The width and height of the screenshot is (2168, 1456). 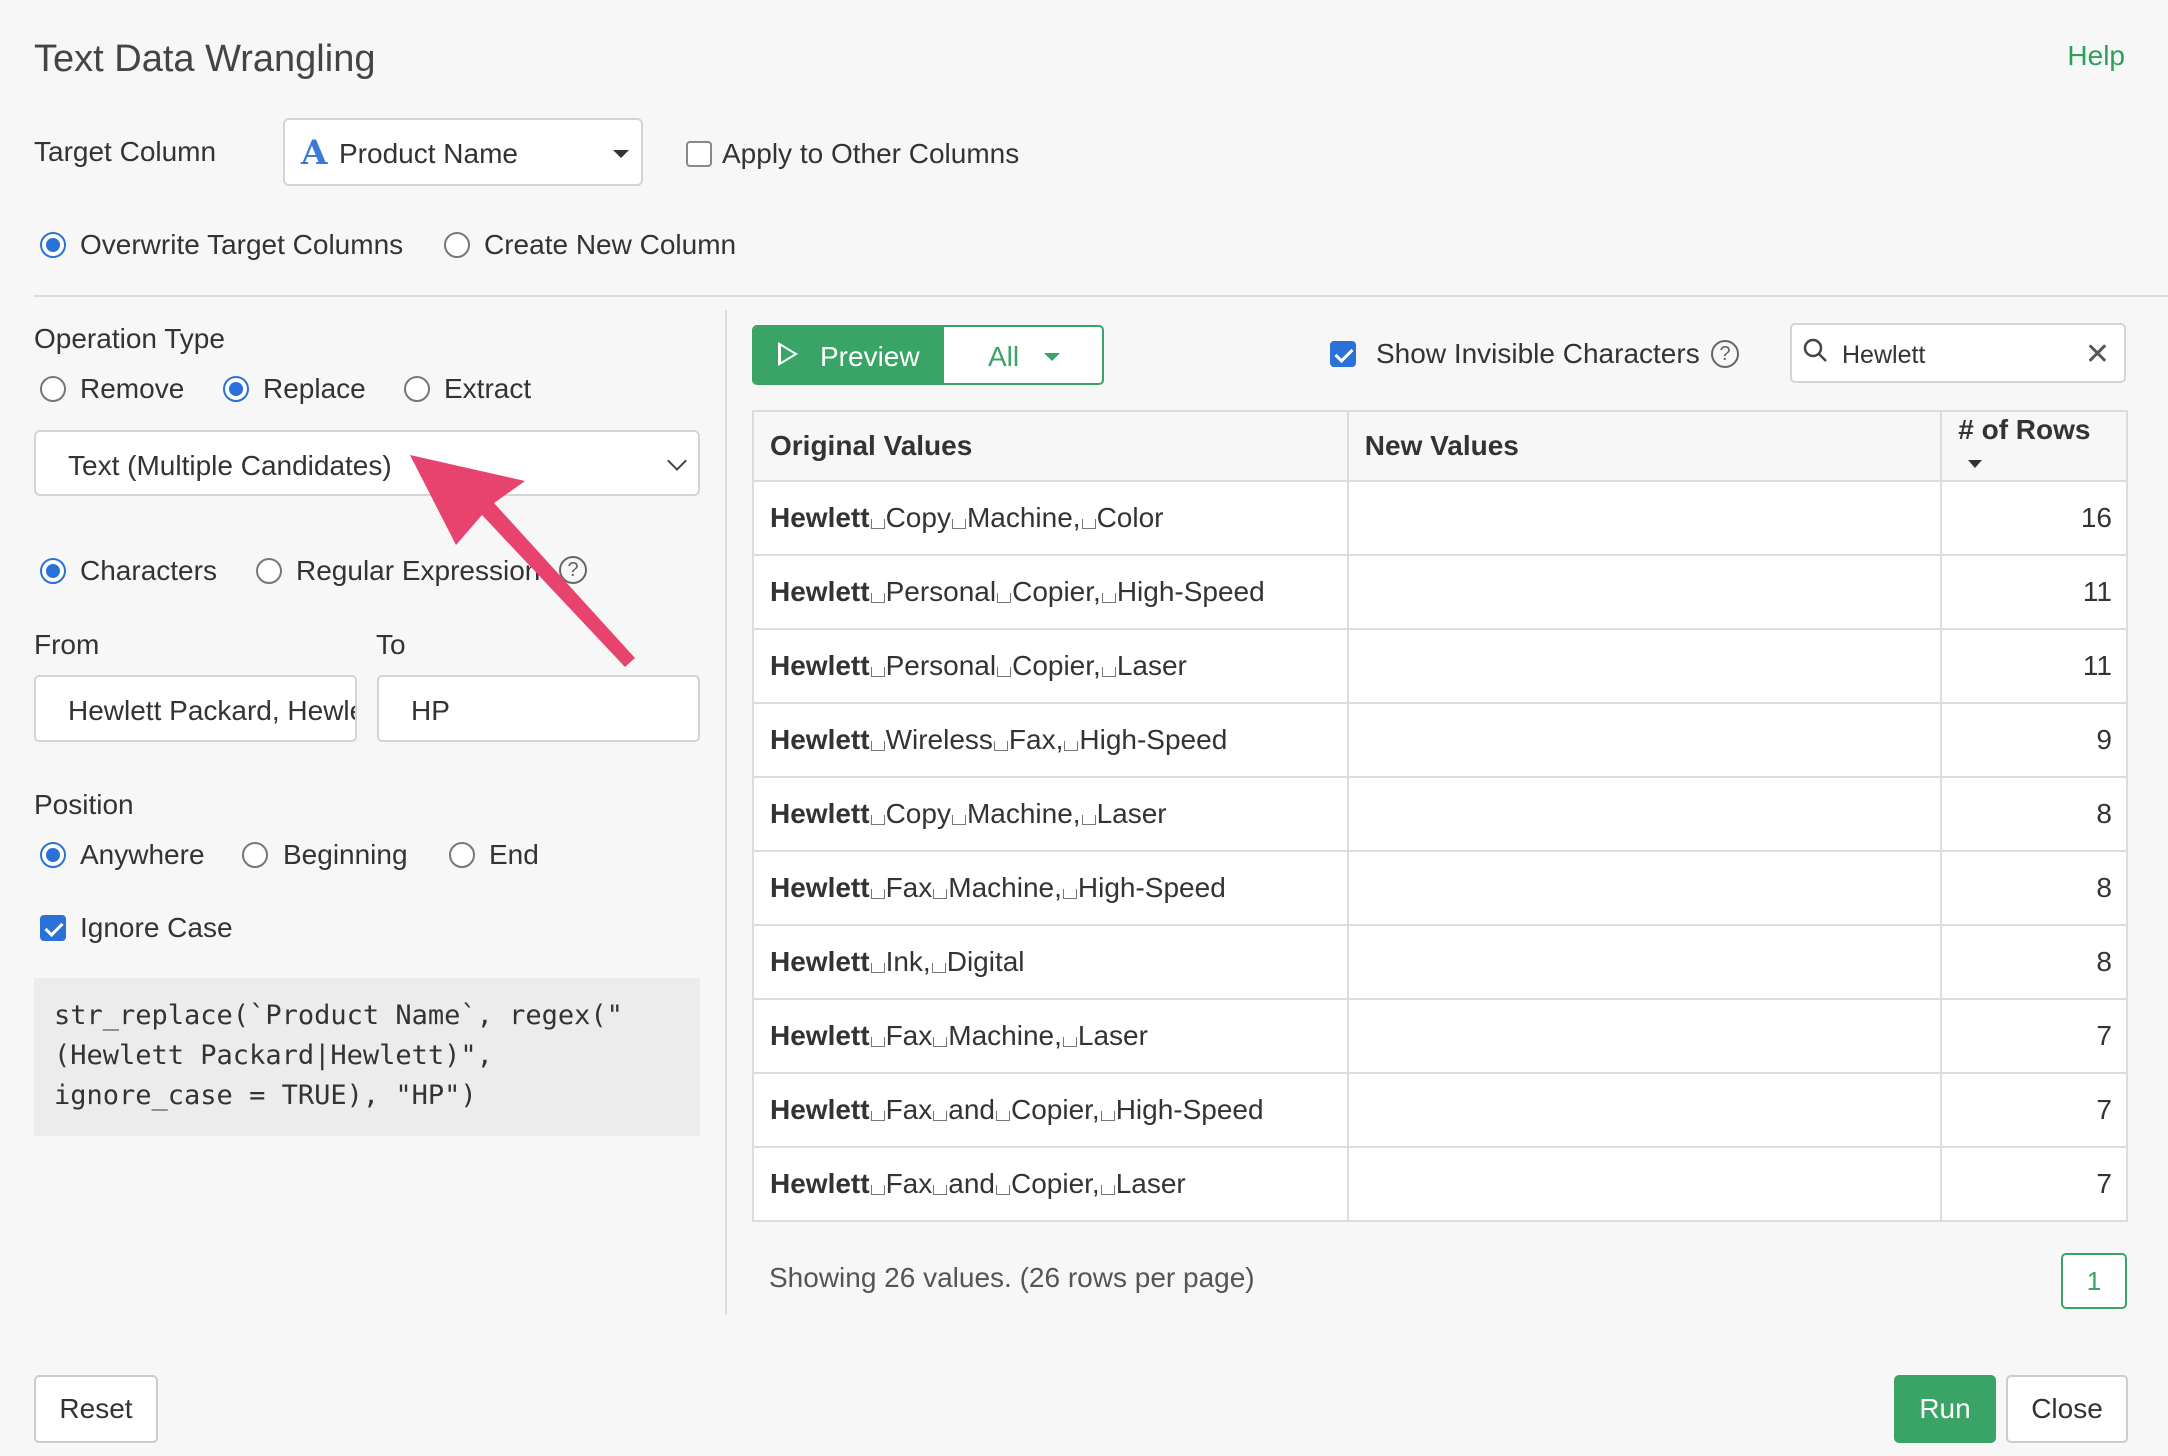 I want to click on value-word: Copy, so click(x=918, y=813).